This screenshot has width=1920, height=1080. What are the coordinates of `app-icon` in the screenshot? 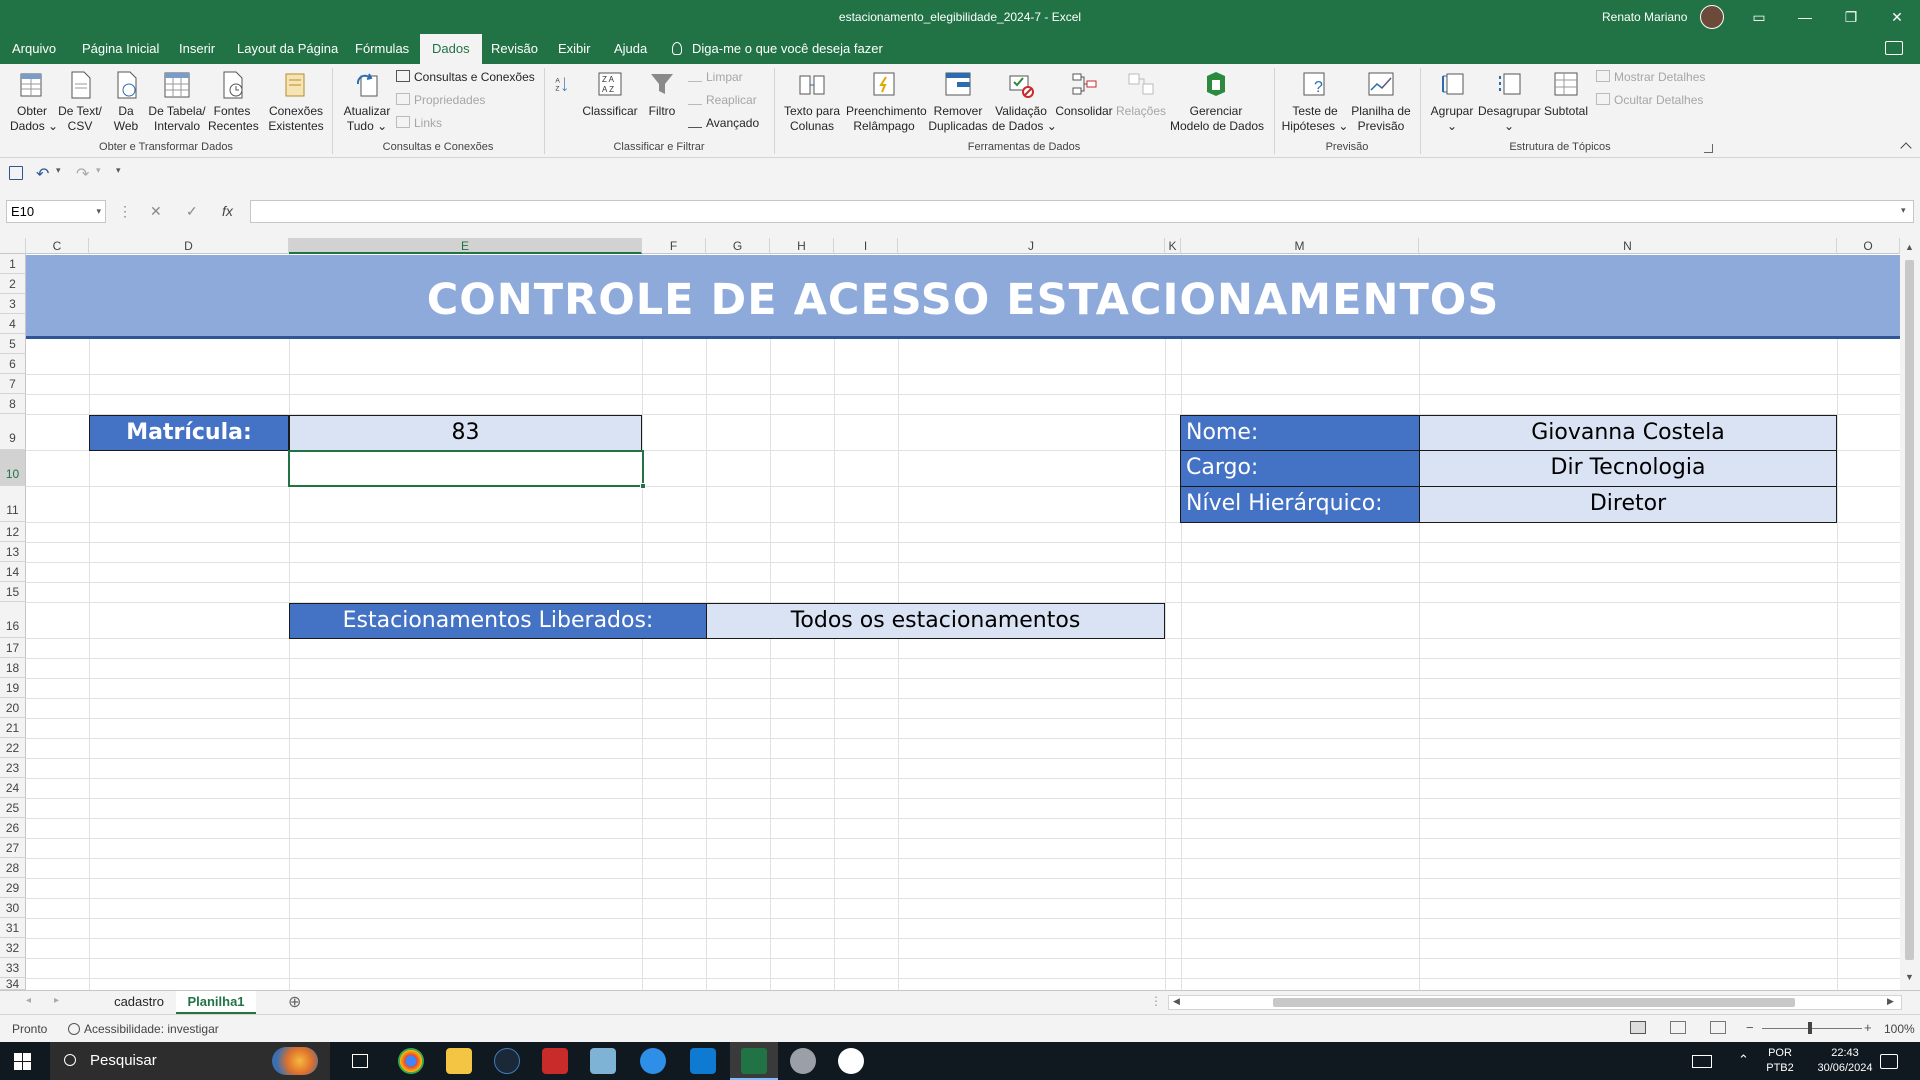 It's located at (803, 1061).